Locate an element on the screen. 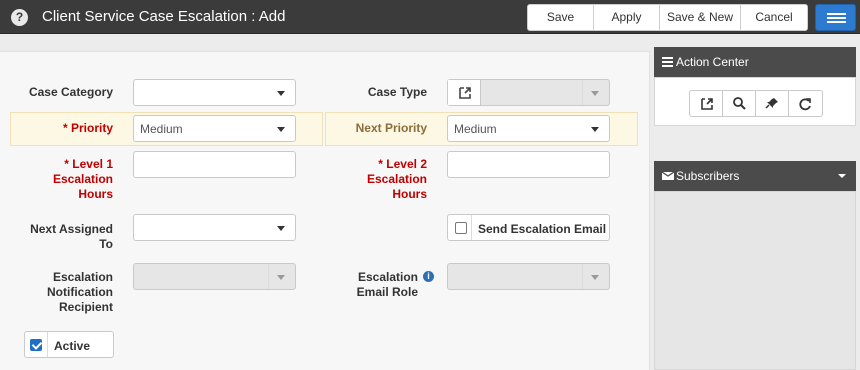 Image resolution: width=860 pixels, height=370 pixels. label-line: Recipient is located at coordinates (85, 307).